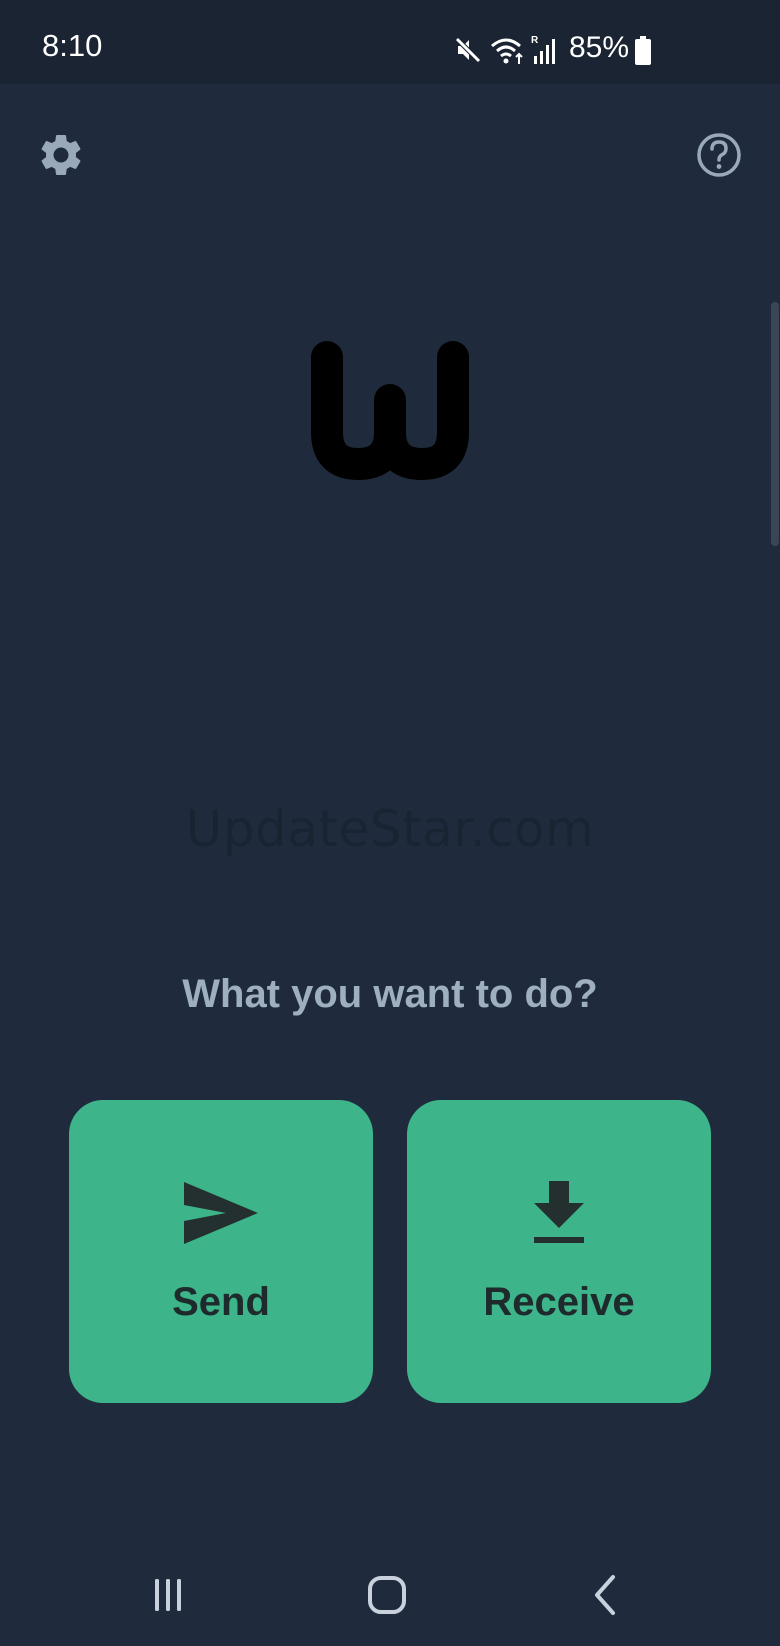 The image size is (780, 1646). I want to click on back-icon, so click(605, 1595).